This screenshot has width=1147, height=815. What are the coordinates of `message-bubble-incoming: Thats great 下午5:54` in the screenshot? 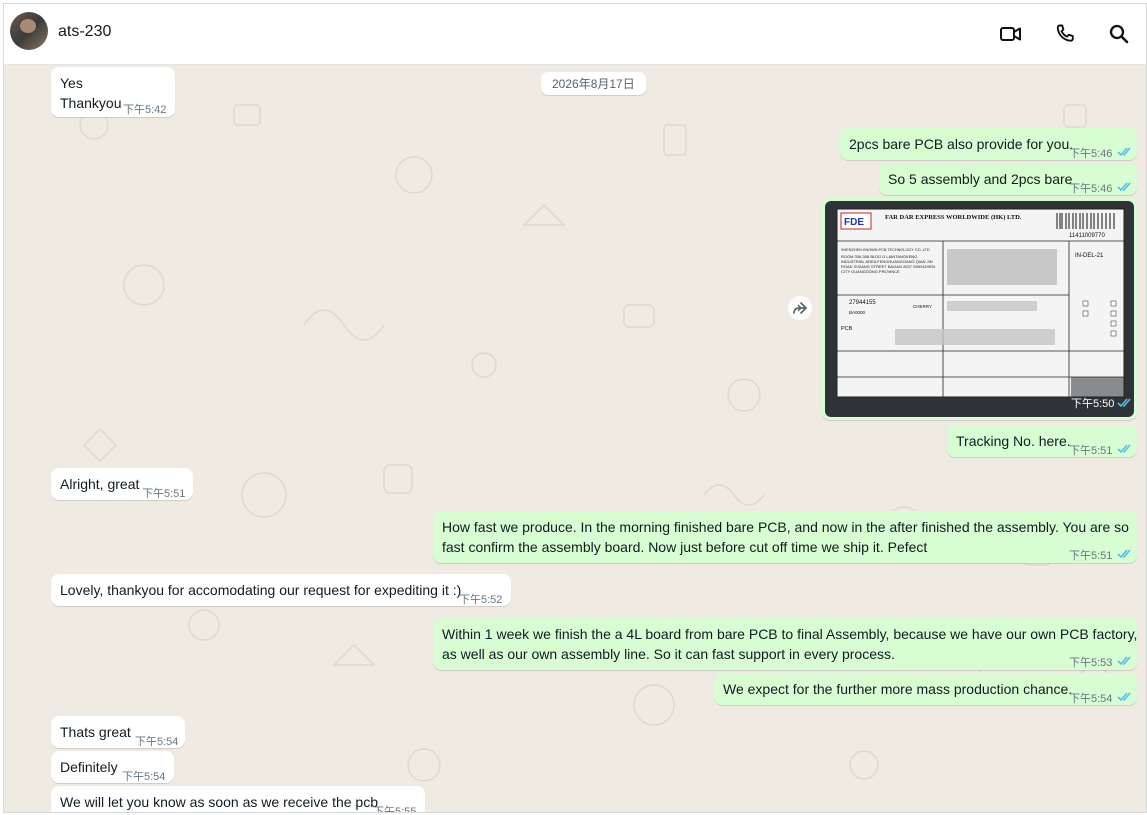 It's located at (118, 732).